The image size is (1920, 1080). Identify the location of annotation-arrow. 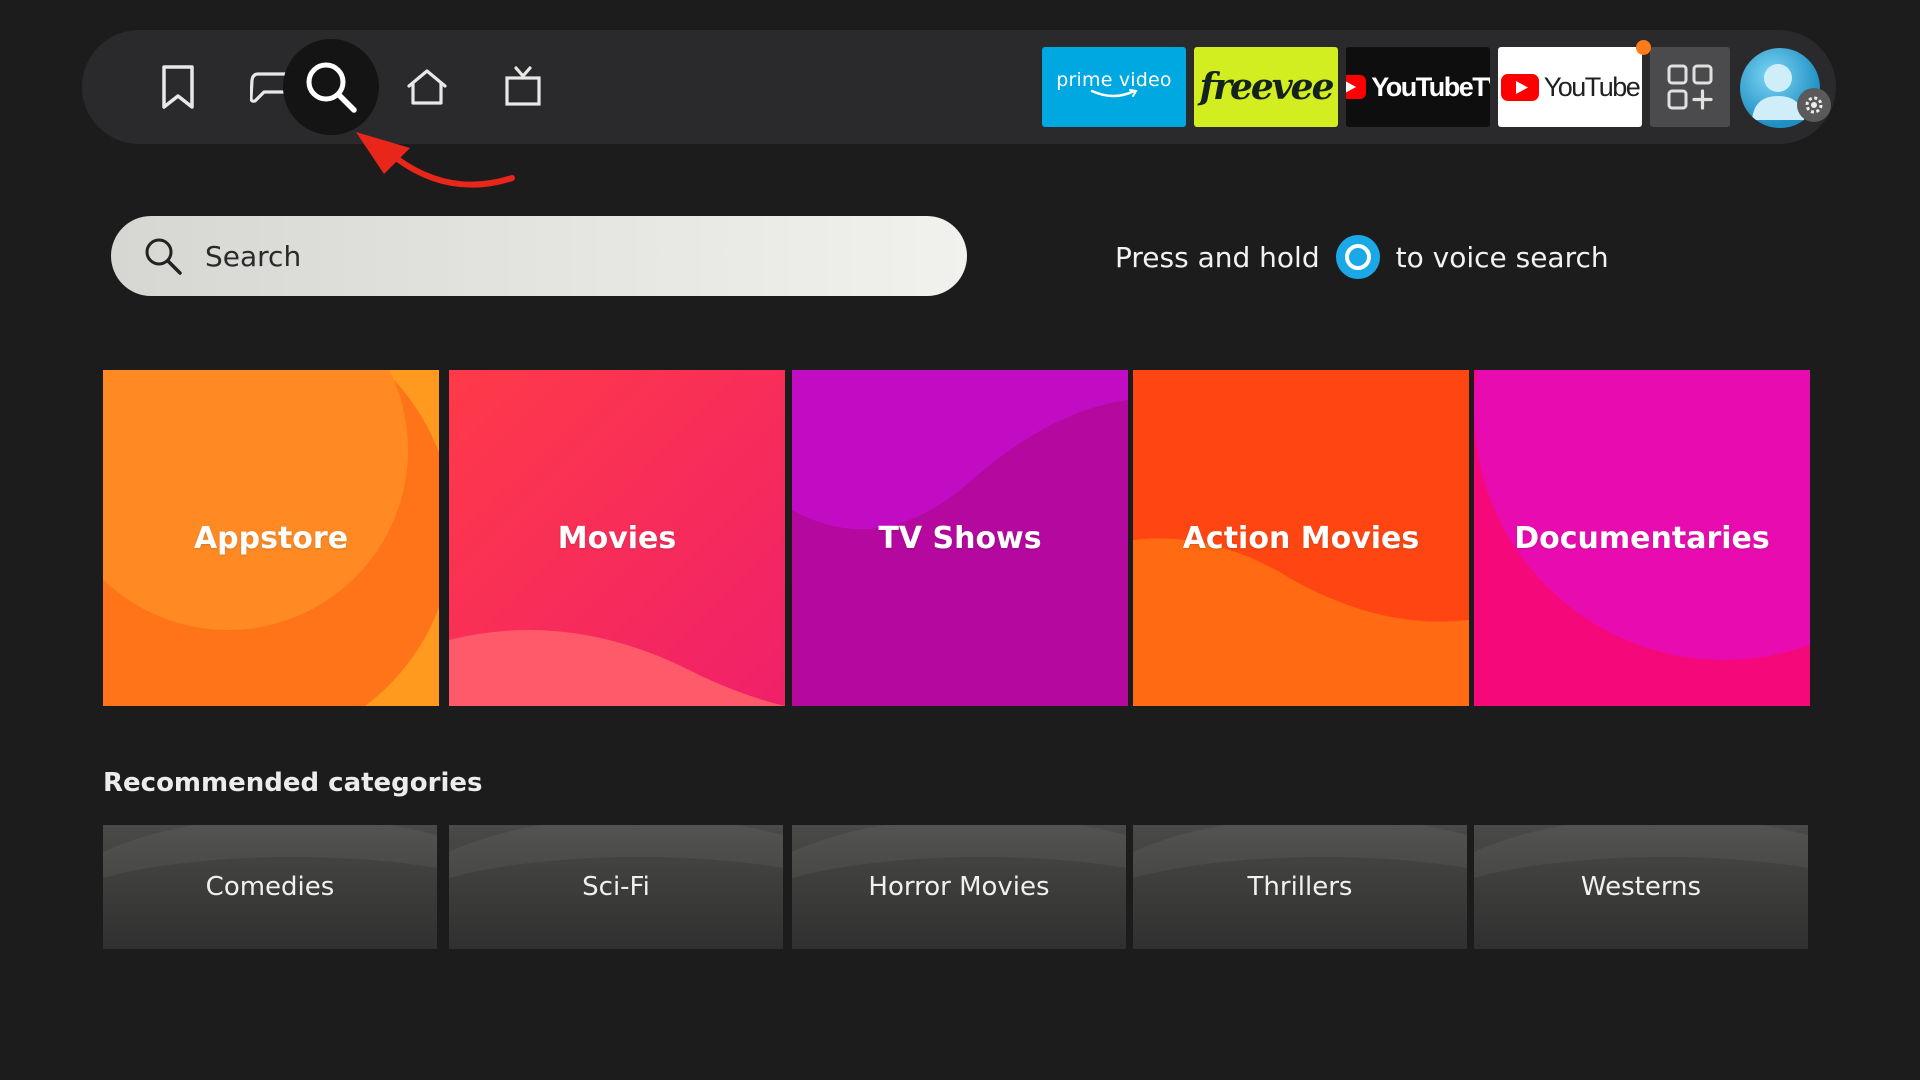
(435, 160).